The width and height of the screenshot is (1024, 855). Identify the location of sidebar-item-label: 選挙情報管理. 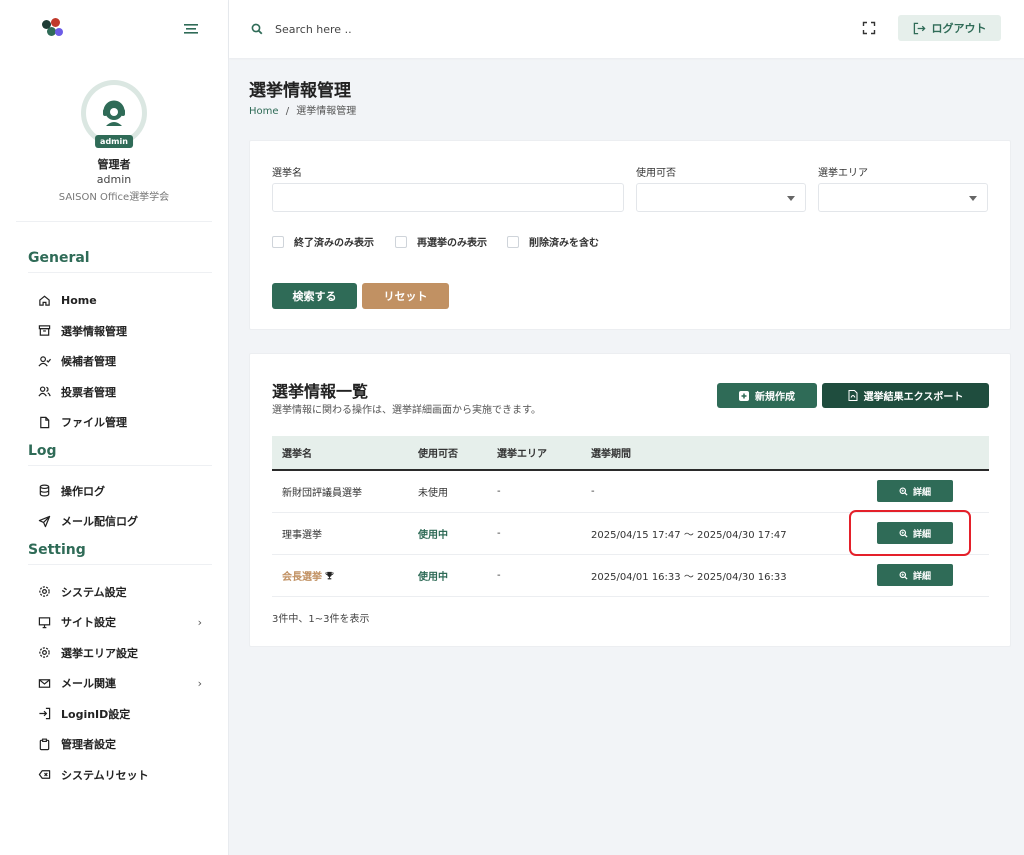
(94, 331).